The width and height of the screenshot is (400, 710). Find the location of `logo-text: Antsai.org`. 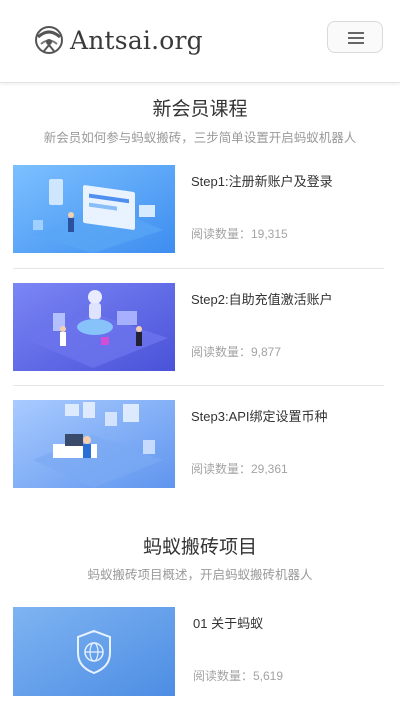

logo-text: Antsai.org is located at coordinates (136, 40).